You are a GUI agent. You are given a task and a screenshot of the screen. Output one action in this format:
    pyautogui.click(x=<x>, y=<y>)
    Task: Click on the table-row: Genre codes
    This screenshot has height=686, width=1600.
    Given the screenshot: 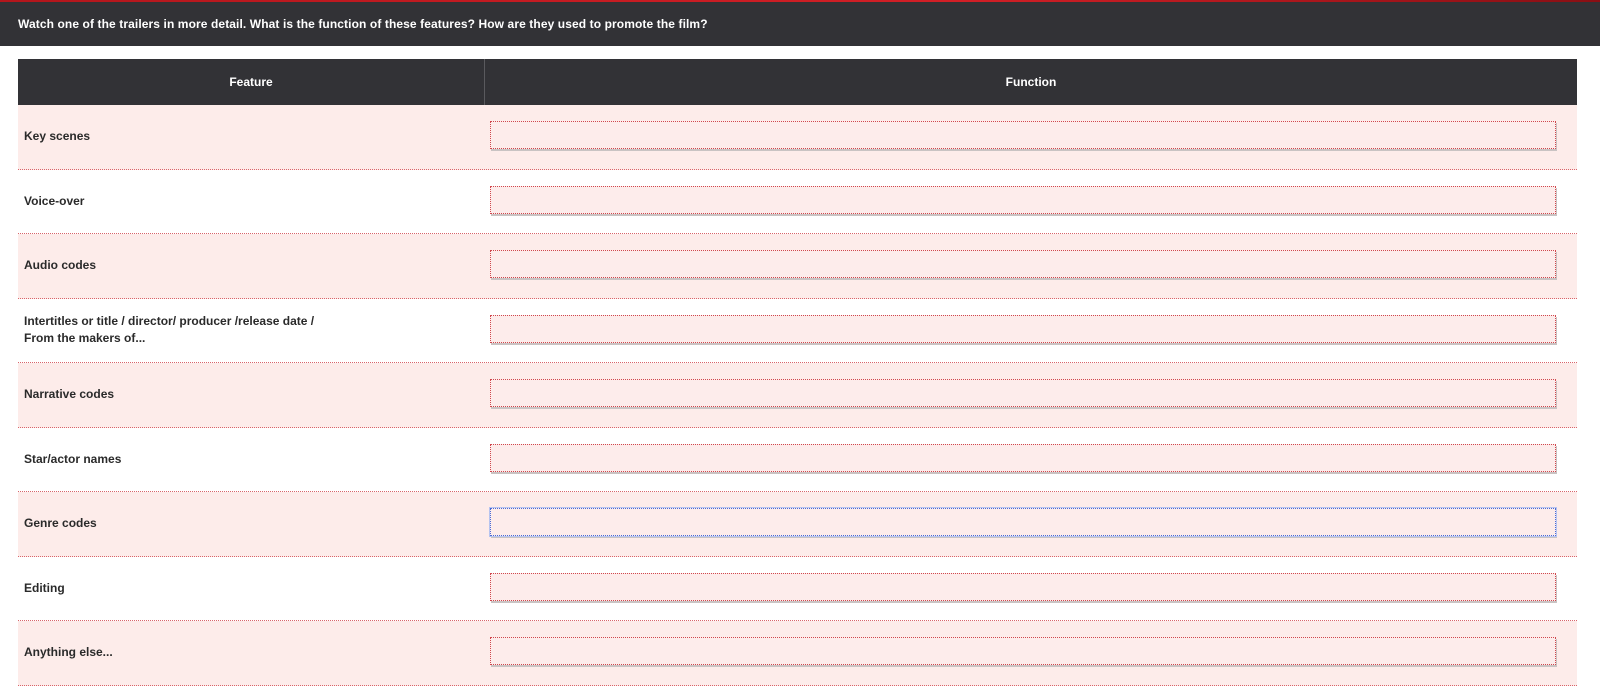 What is the action you would take?
    pyautogui.click(x=797, y=524)
    